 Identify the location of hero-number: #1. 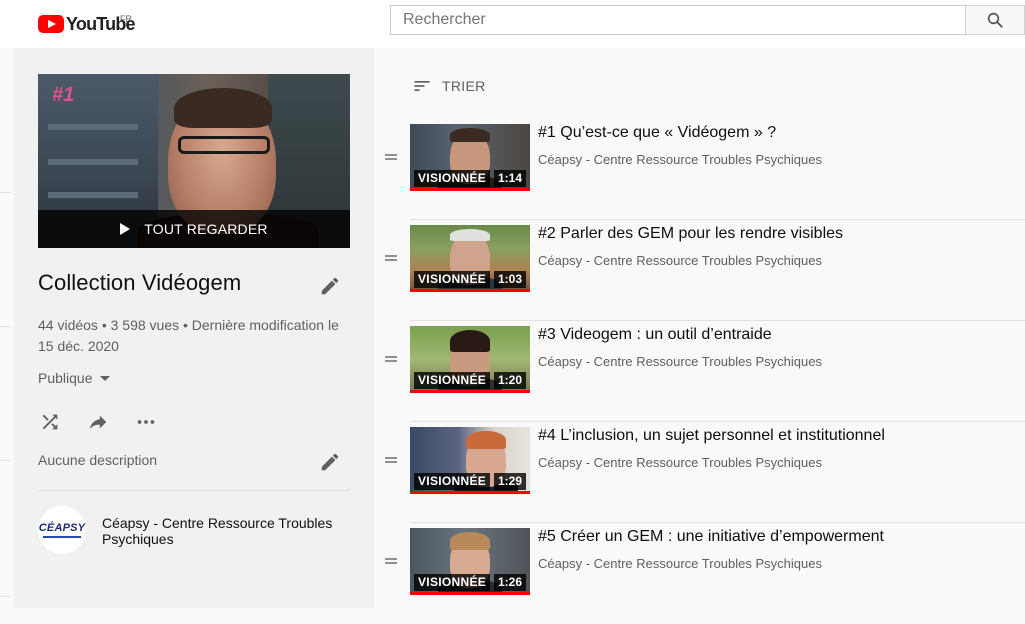
(63, 95).